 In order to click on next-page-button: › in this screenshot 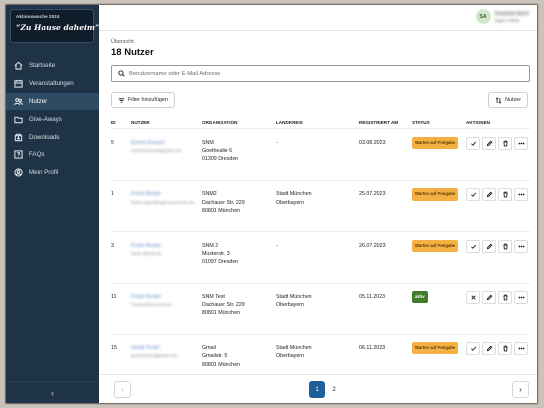, I will do `click(520, 389)`.